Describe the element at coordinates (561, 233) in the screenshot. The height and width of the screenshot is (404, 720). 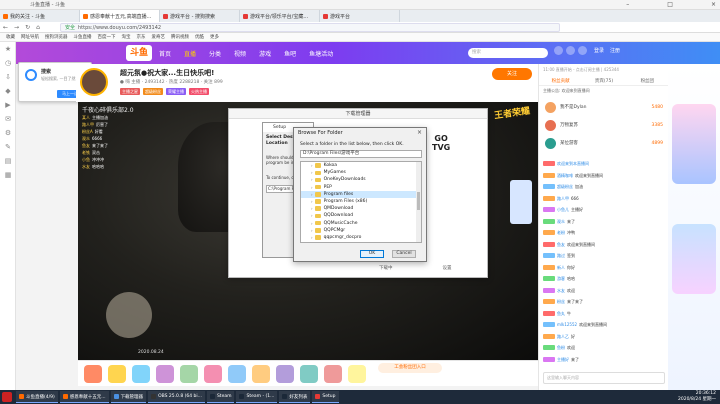
I see `chat-username: 老粉` at that location.